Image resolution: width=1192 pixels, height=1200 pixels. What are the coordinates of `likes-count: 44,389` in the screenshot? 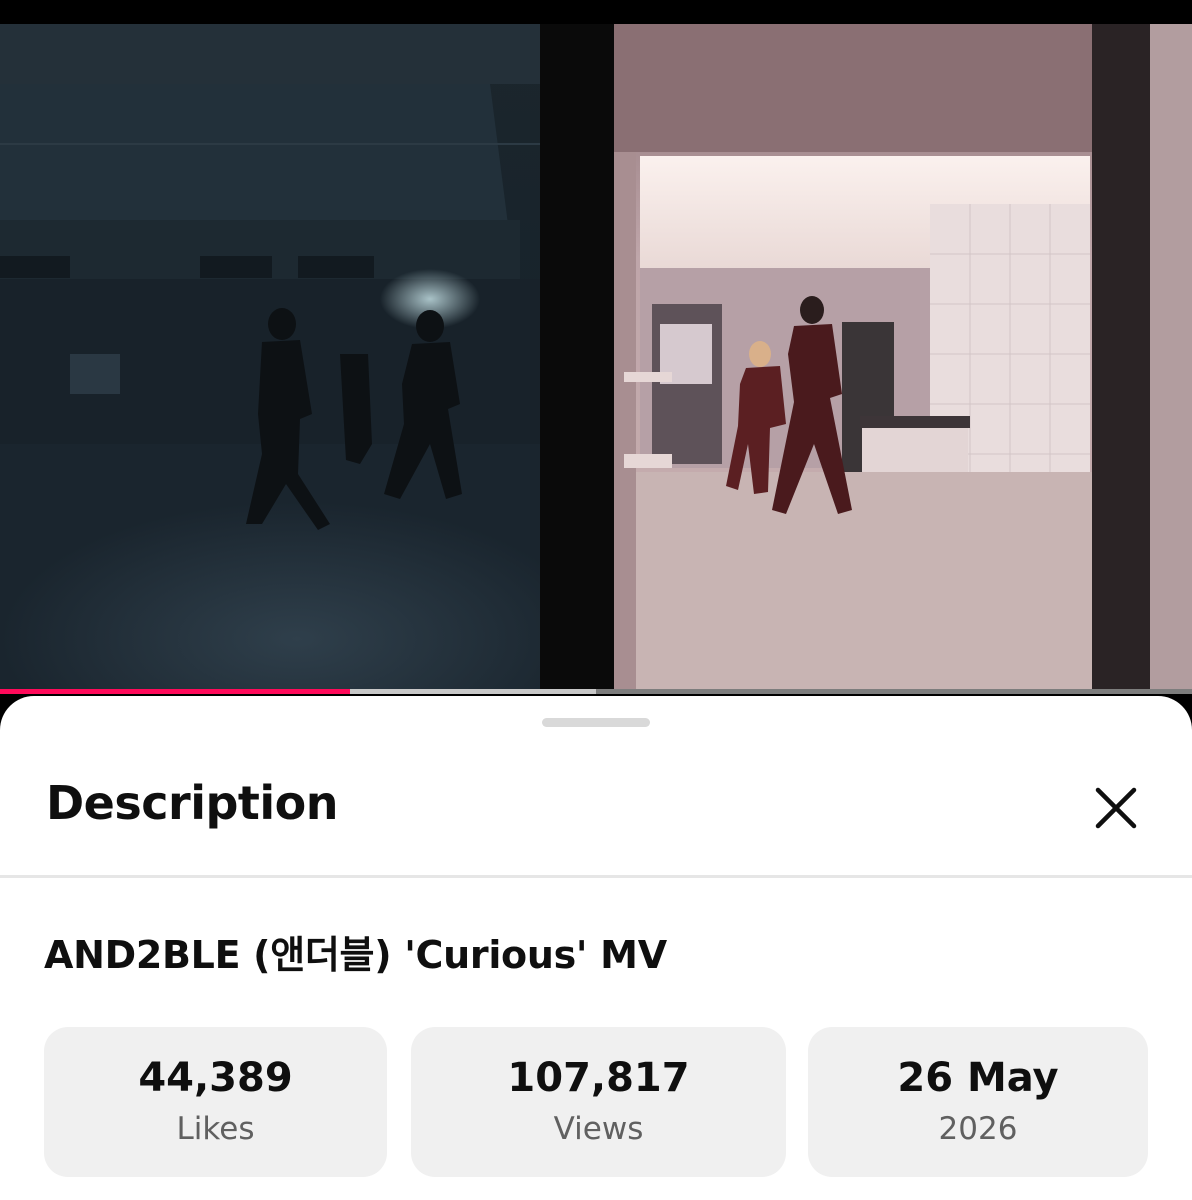 It's located at (215, 1078).